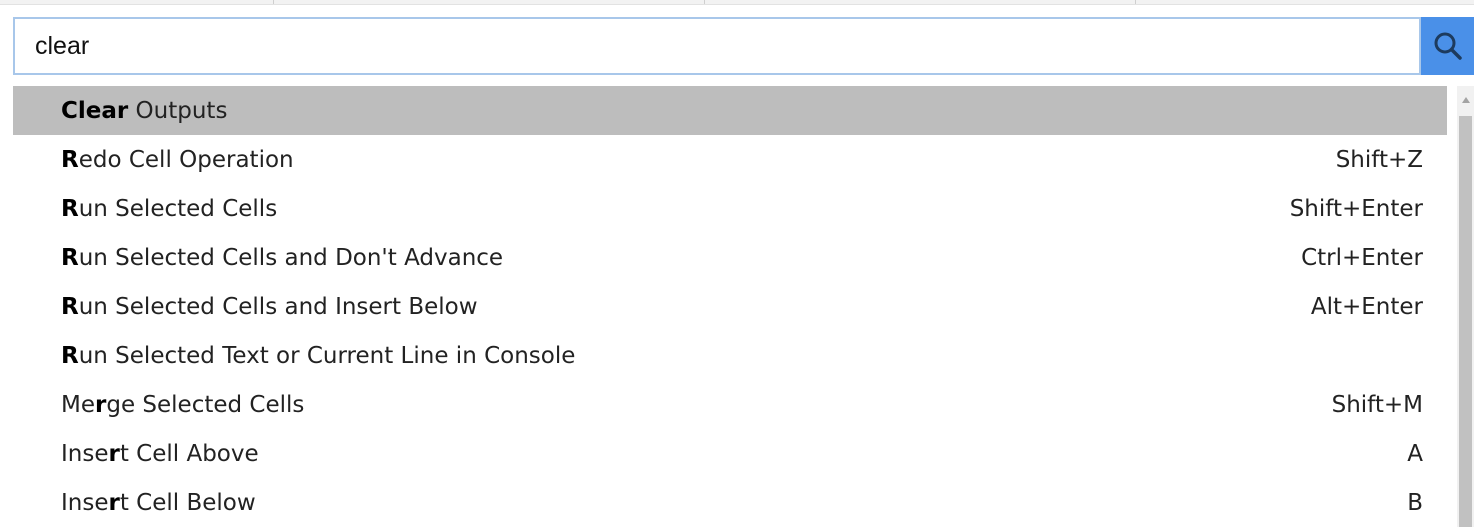 The image size is (1474, 527). I want to click on search-field, so click(717, 46).